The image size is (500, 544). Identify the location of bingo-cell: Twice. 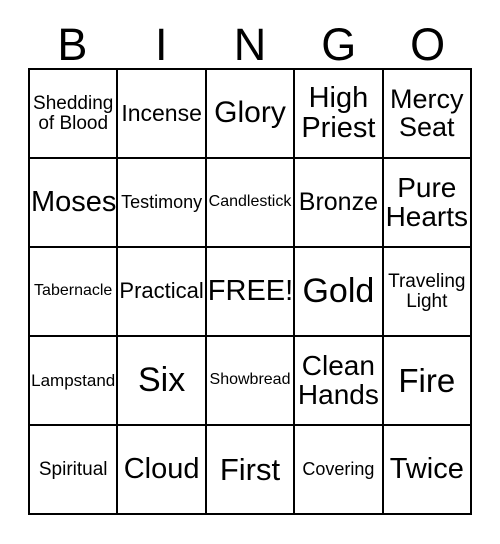
(427, 470).